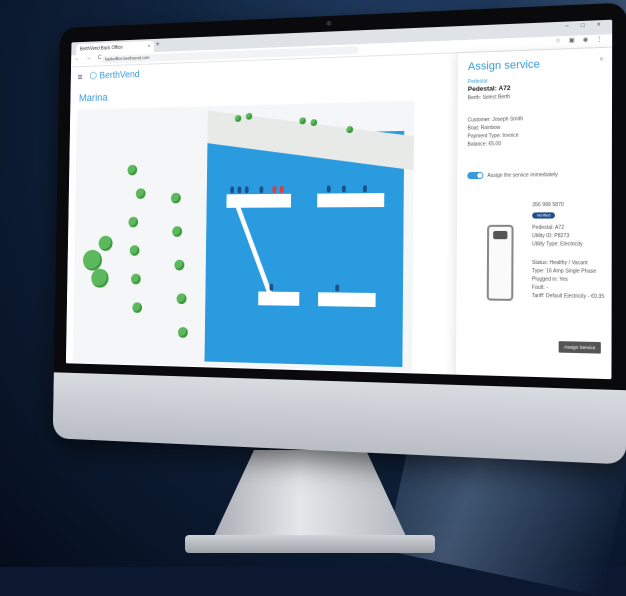  Describe the element at coordinates (557, 244) in the screenshot. I see `utility-type-field: Utility Type: Electricity` at that location.